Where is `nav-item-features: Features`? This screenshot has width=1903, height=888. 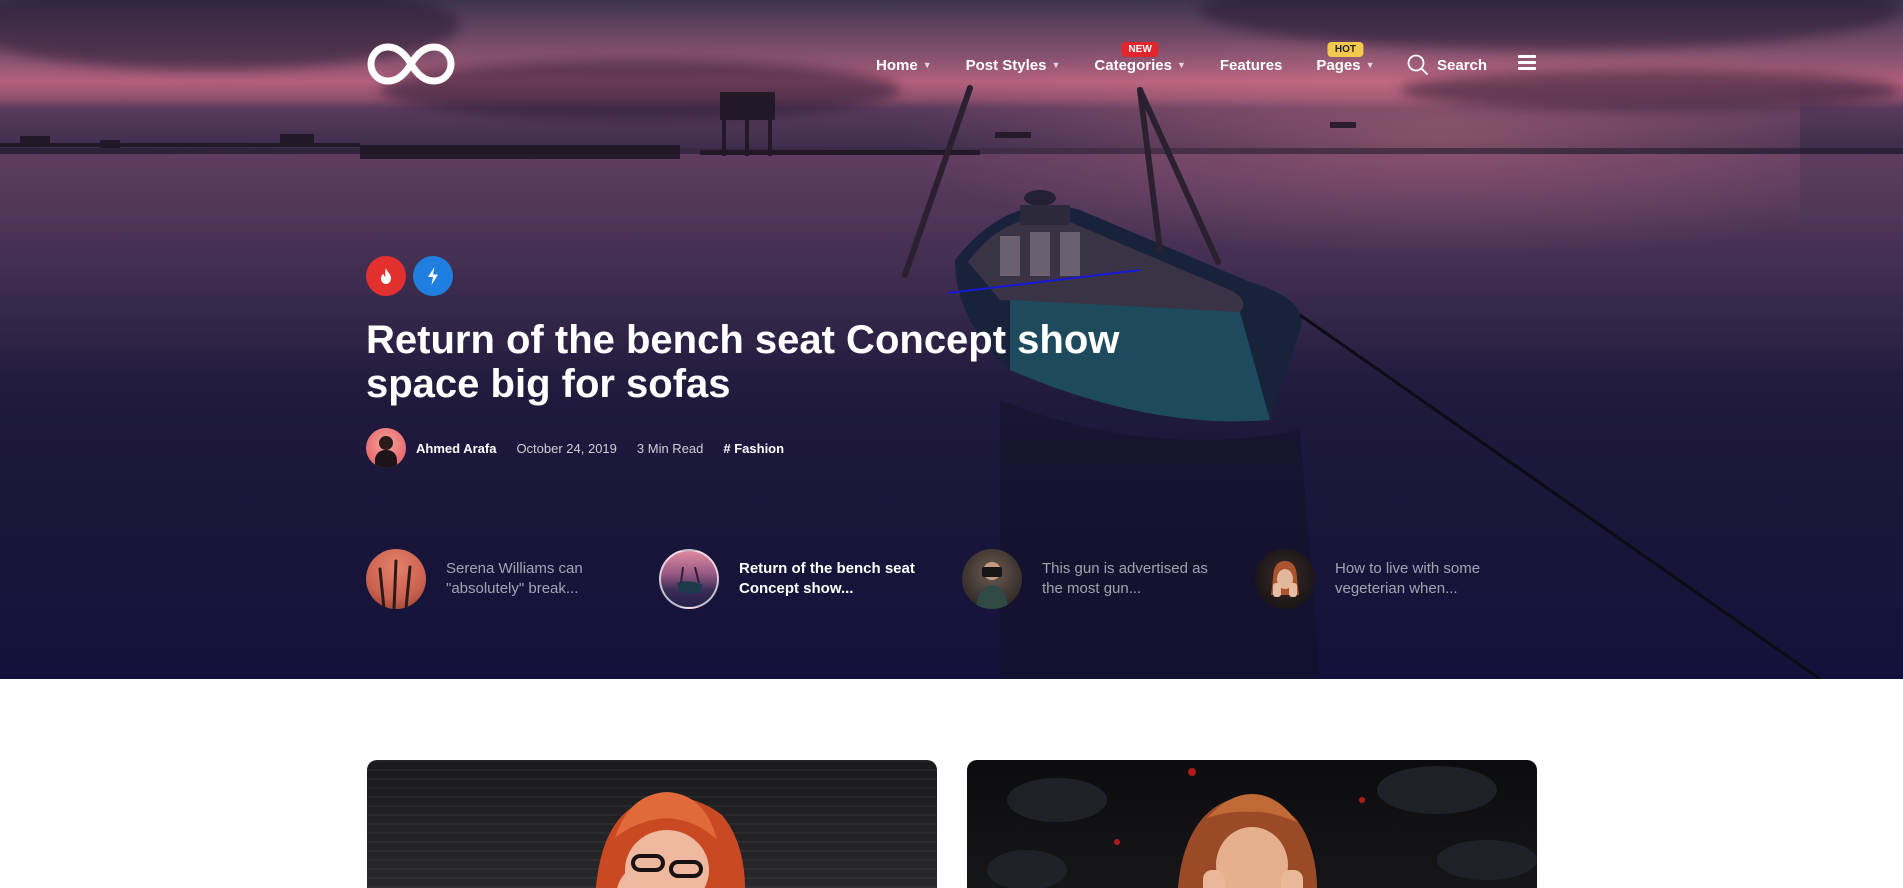
nav-item-features: Features is located at coordinates (1251, 65).